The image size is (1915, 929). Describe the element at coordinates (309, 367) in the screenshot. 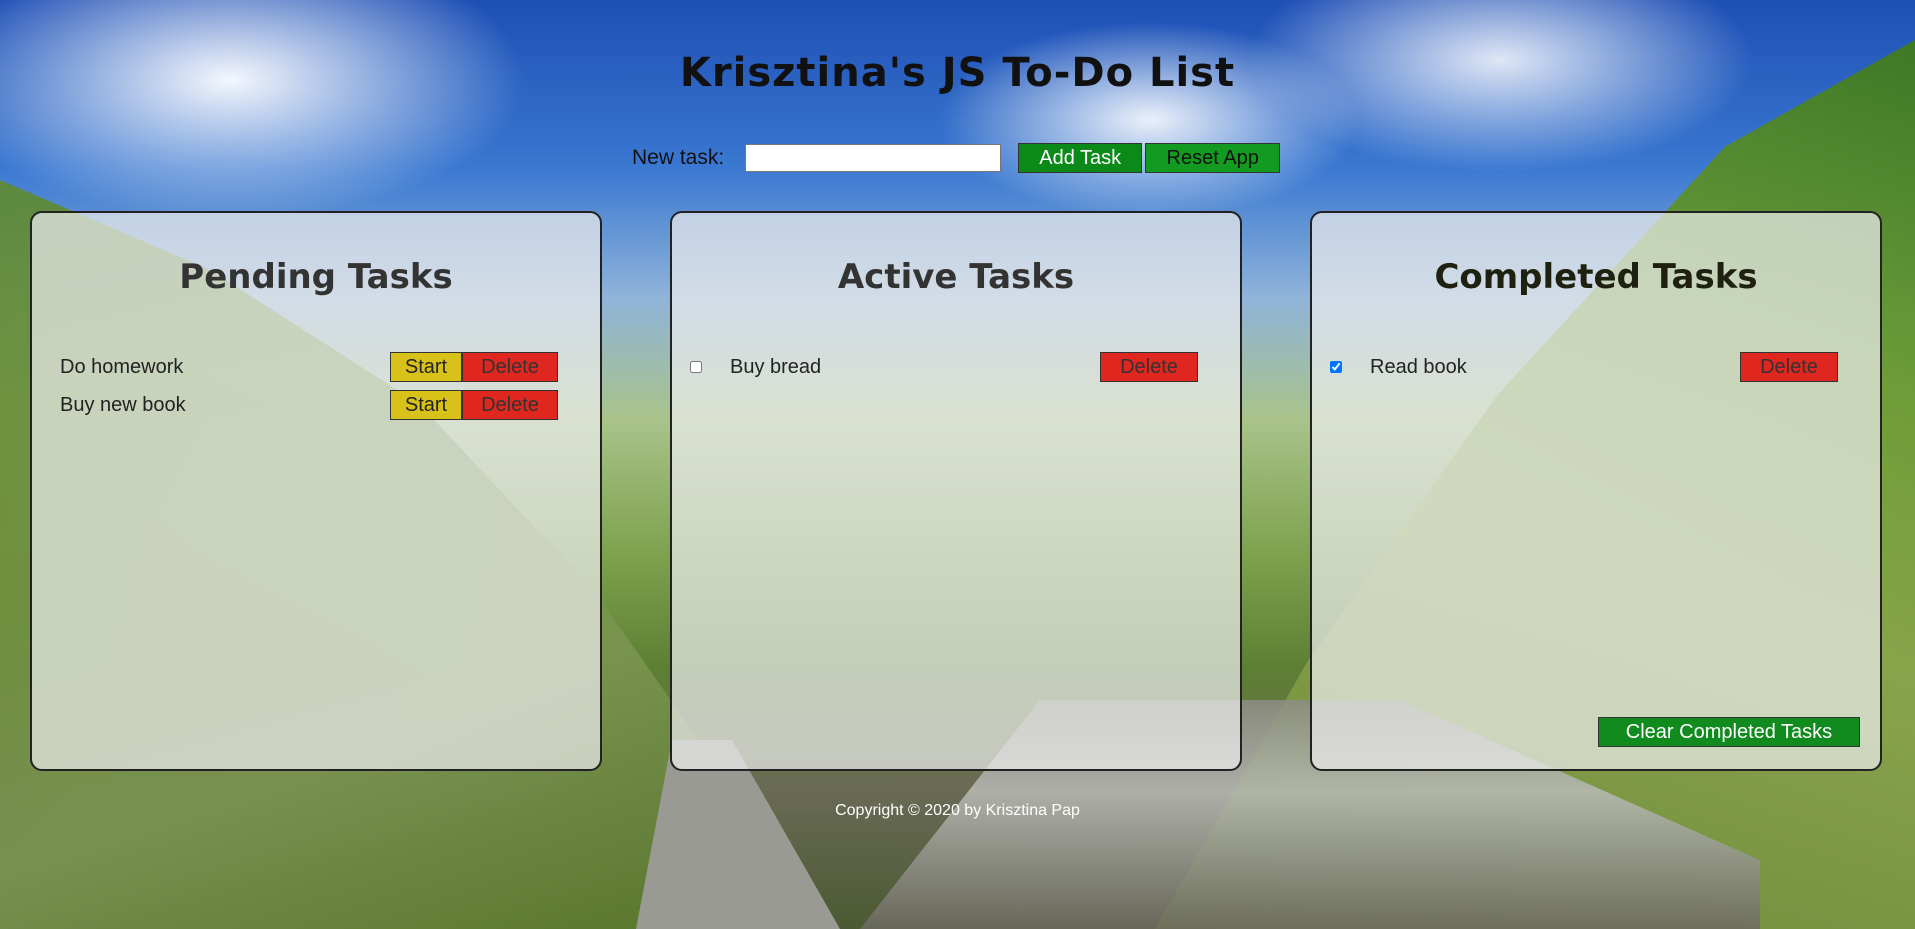

I see `pending-task-row: Do homework Start Delete` at that location.